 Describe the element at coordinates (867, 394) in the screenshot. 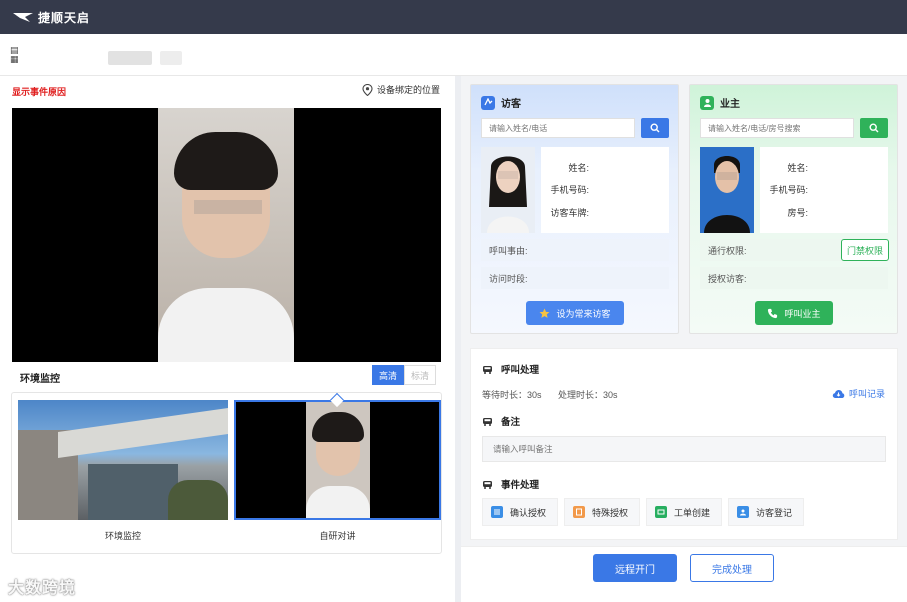

I see `call-record-label: 呼叫记录` at that location.